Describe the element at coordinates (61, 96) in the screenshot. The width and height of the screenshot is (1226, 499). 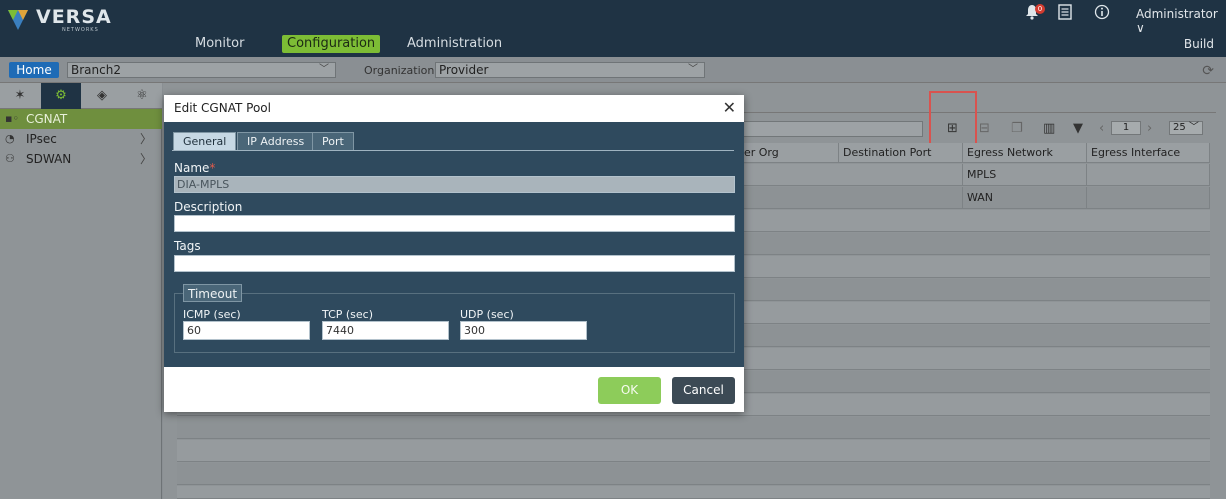
I see `configuration-tab-gear-icon: ⚙` at that location.